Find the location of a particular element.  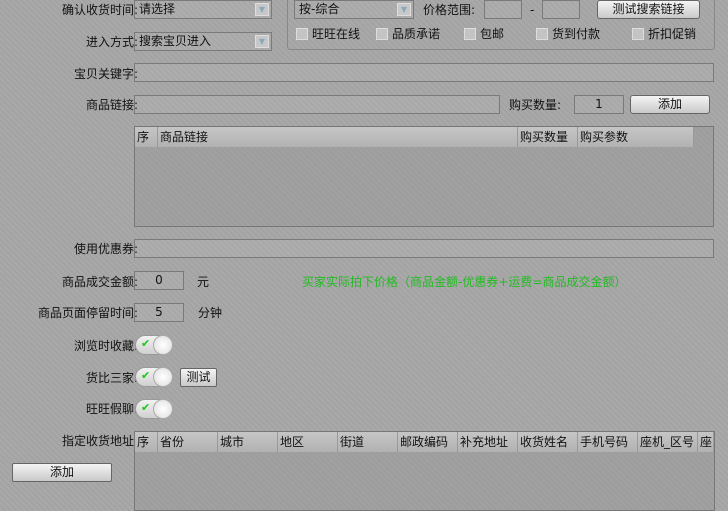

address-label: 指定收货地址: is located at coordinates (99, 441).